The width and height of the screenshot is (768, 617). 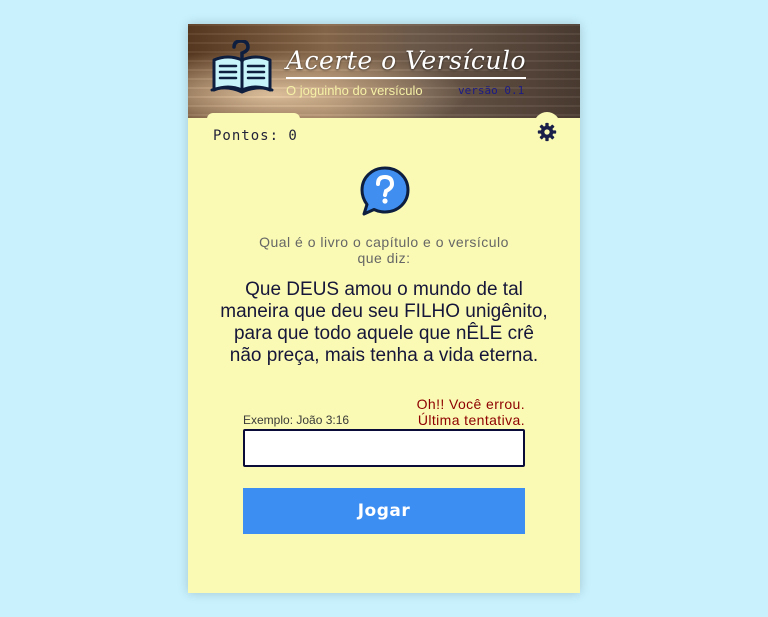 What do you see at coordinates (354, 90) in the screenshot?
I see `app-subtitle: O joguinho do versículo` at bounding box center [354, 90].